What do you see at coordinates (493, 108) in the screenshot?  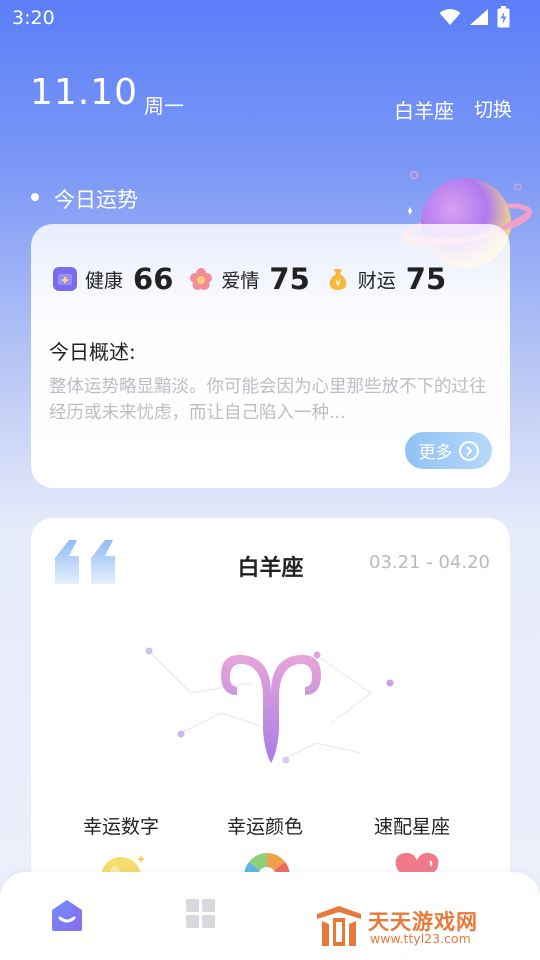 I see `switch-sign-button: 切换` at bounding box center [493, 108].